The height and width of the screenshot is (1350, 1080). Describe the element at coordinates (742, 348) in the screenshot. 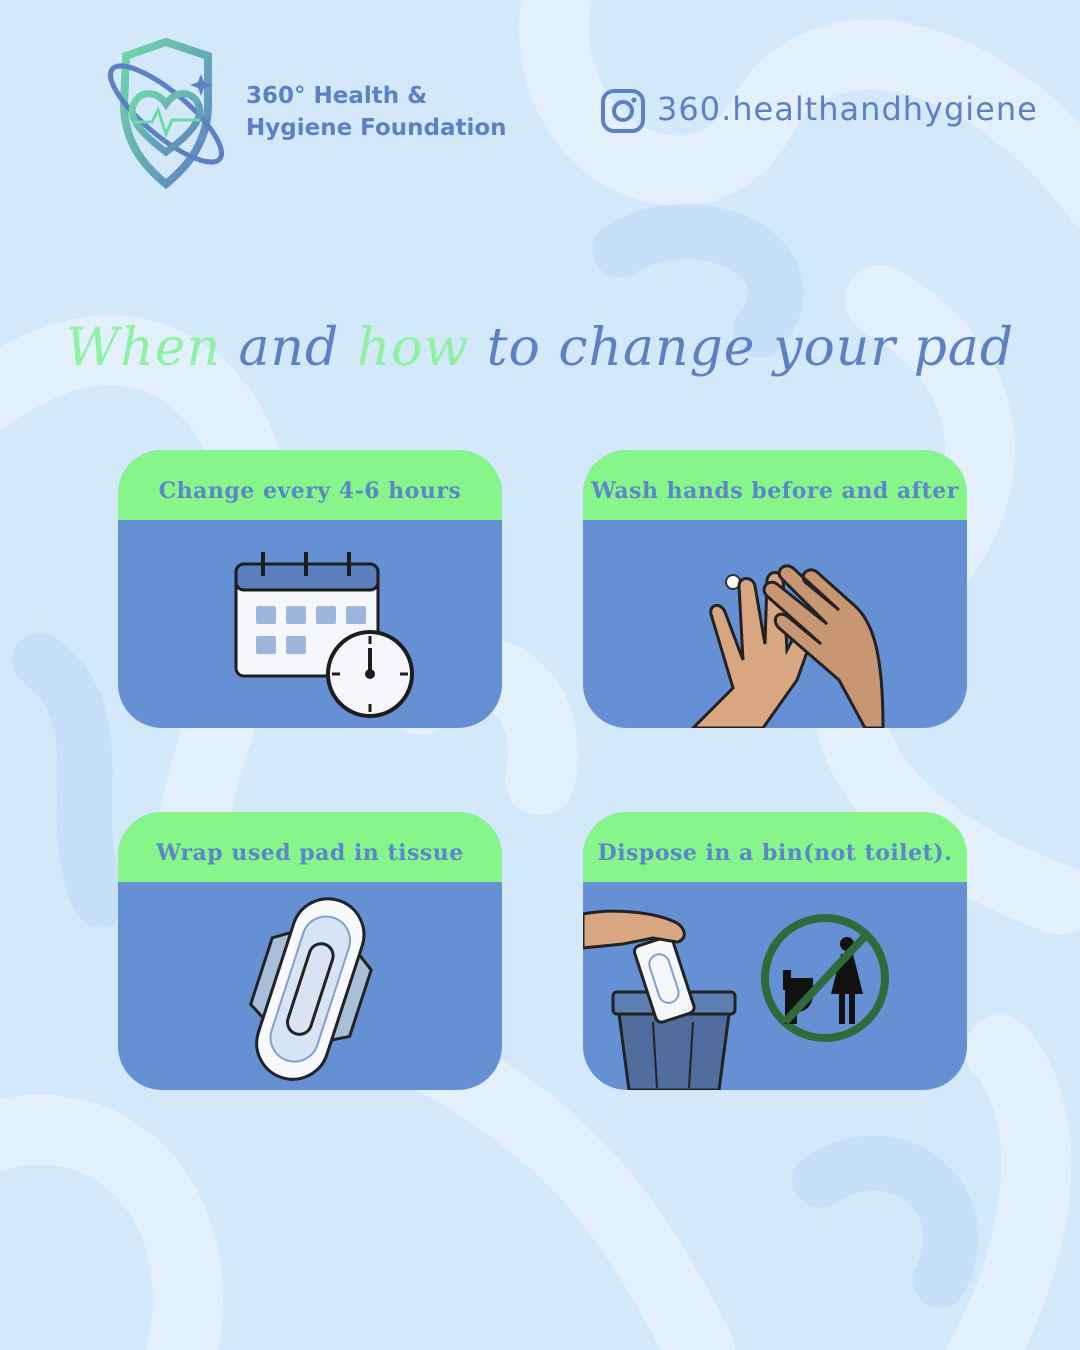

I see `title-rest: to change your pad` at that location.